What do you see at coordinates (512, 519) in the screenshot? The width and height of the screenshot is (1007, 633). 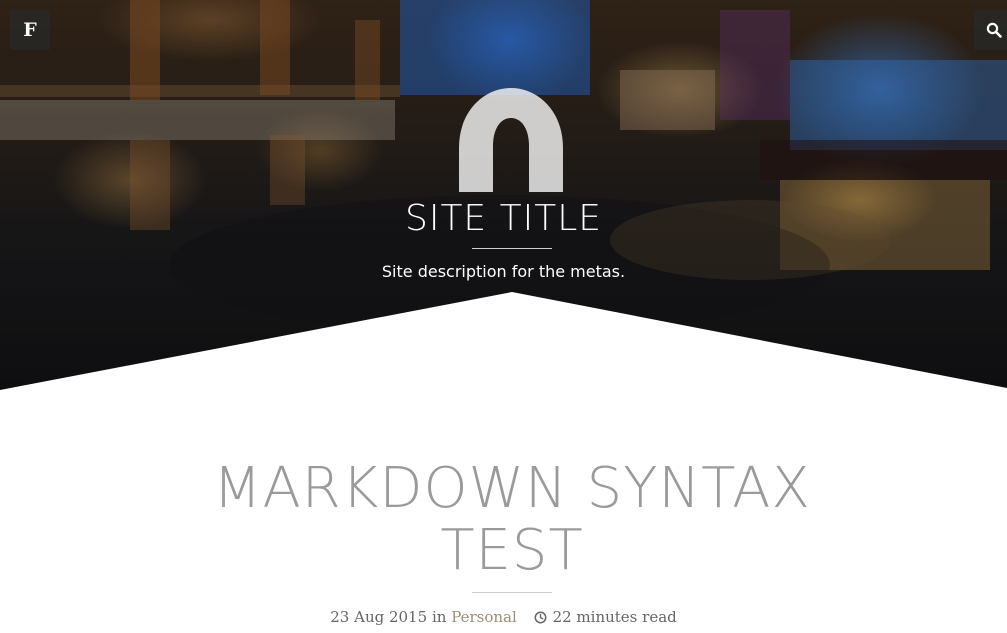 I see `post-title: MARKDOWN SYNTAX TEST` at bounding box center [512, 519].